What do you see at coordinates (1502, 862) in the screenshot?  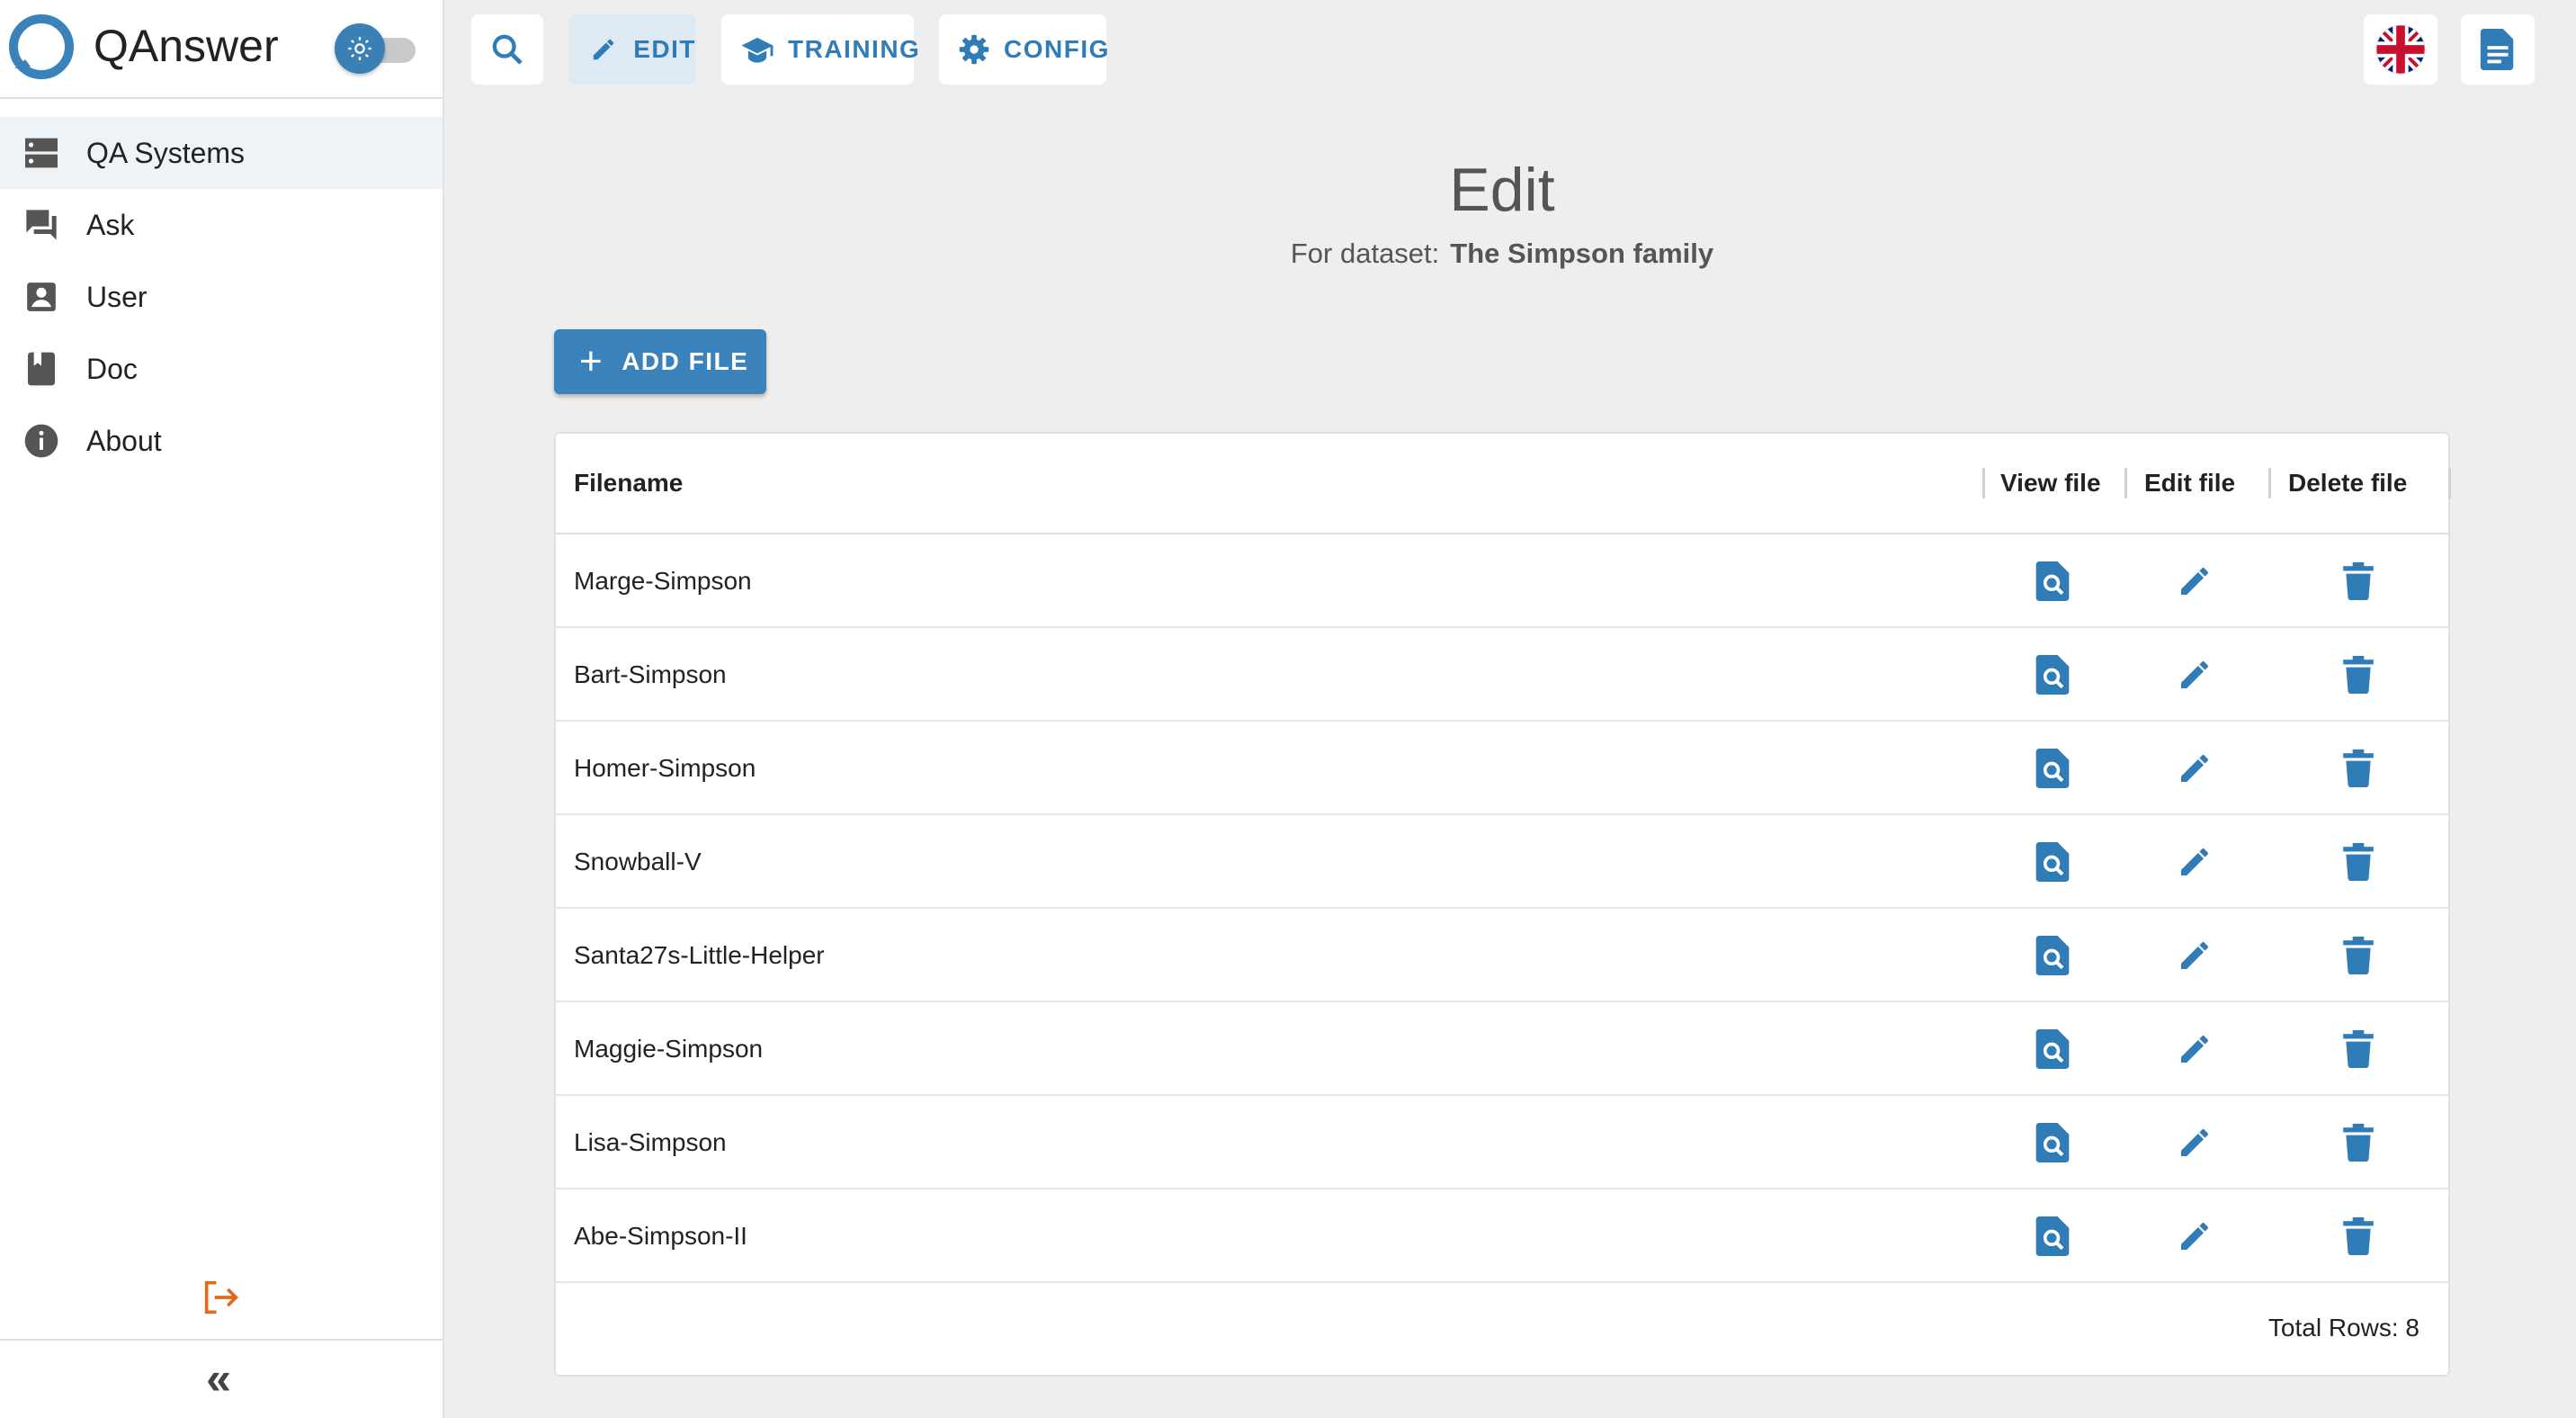 I see `table-row: Snowball-V` at bounding box center [1502, 862].